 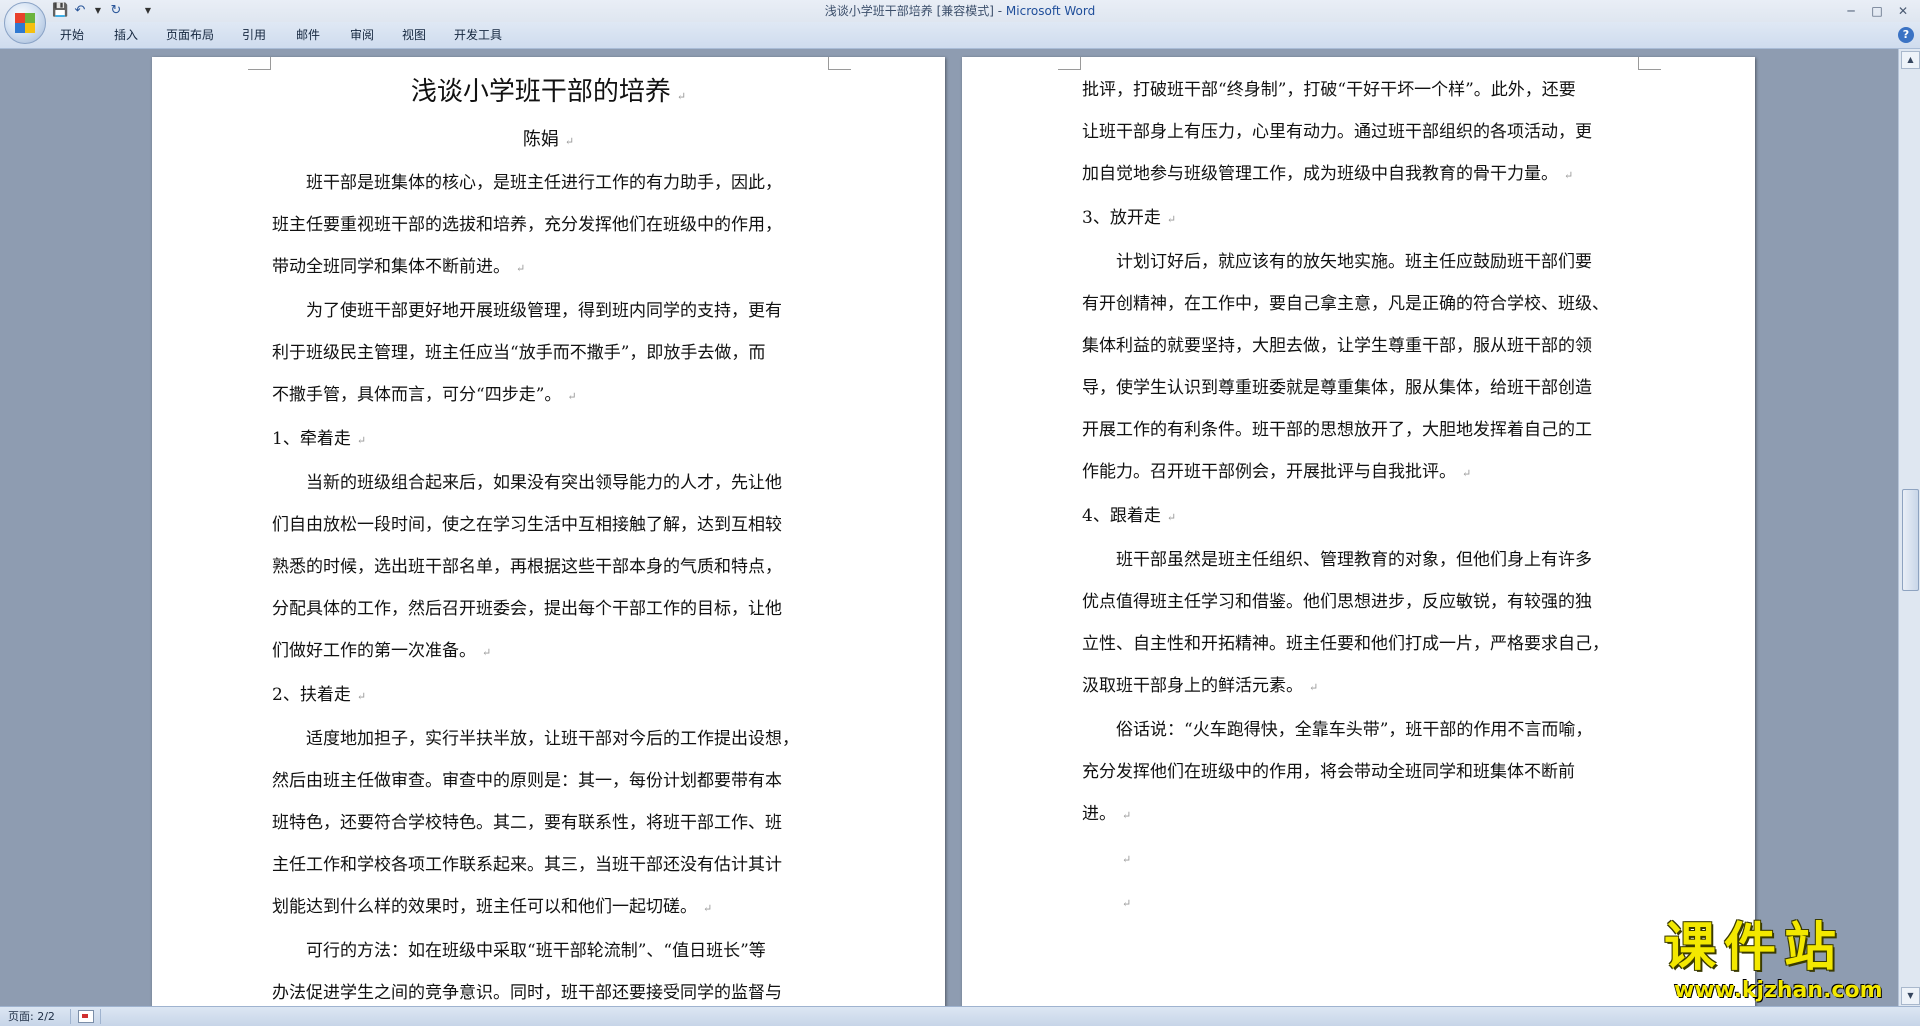 I want to click on document-line: 进。 ↵, so click(x=1358, y=815).